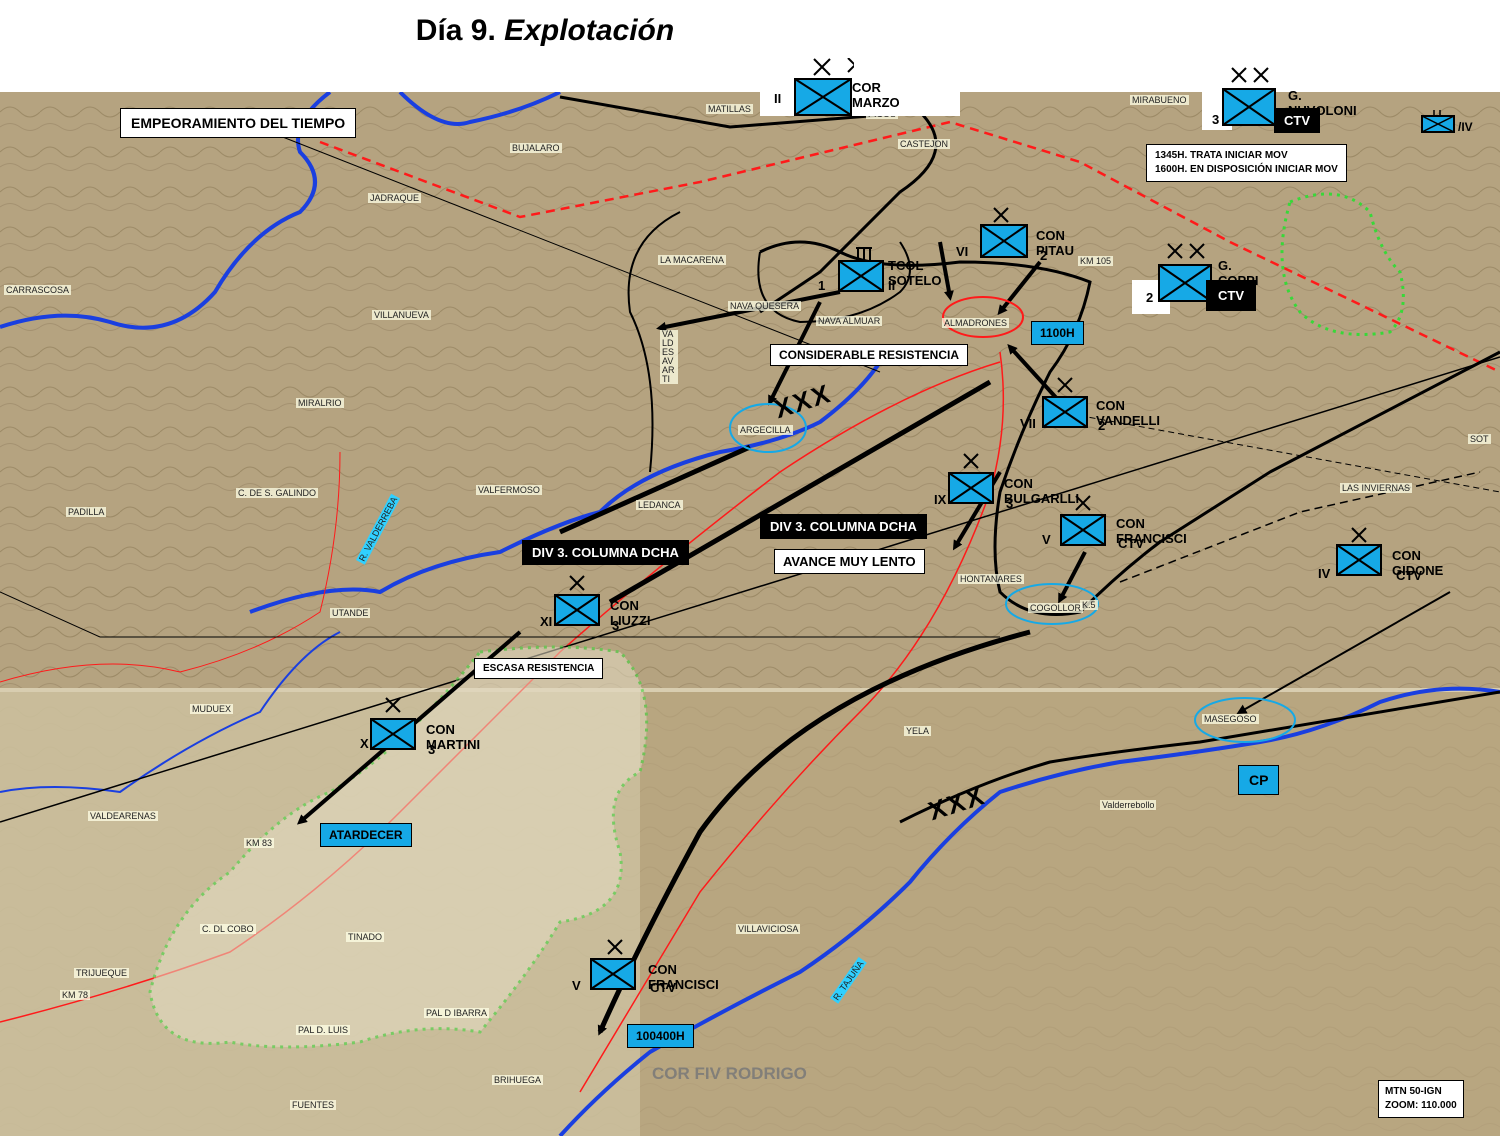  I want to click on map-title: Día 9. Explotación, so click(545, 31).